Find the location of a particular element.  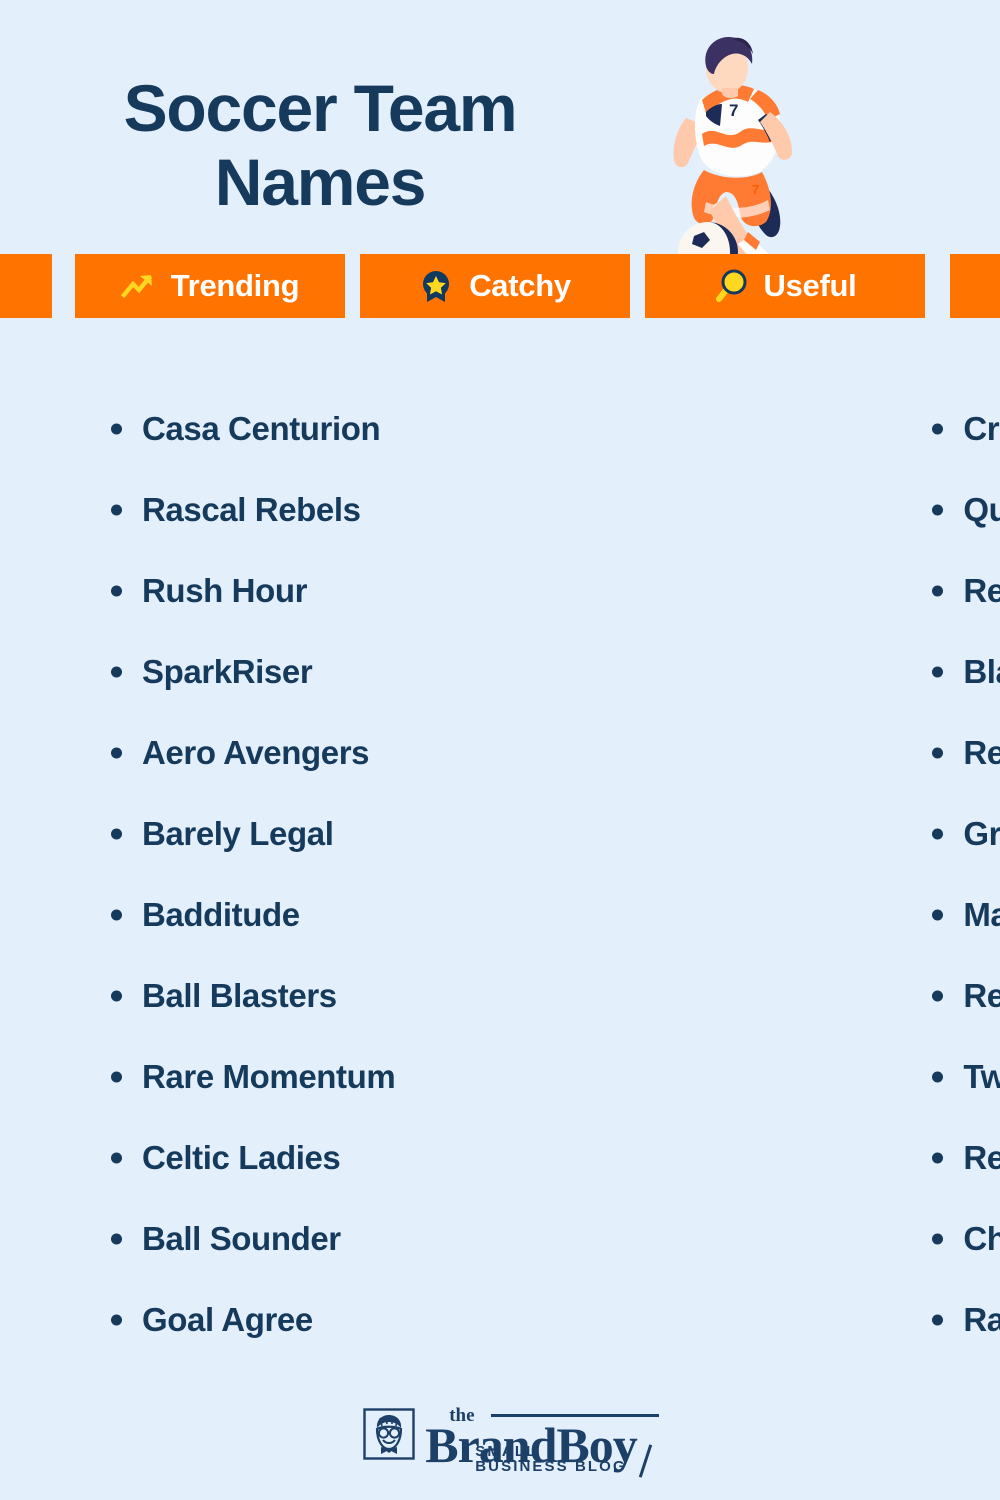

list-item: Red Devils is located at coordinates (966, 590).